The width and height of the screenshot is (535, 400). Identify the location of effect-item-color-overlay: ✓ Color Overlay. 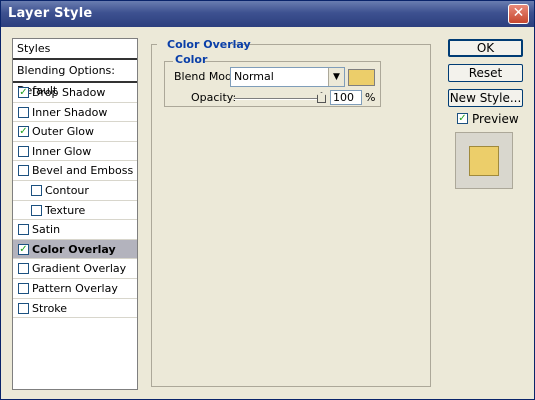
(75, 249).